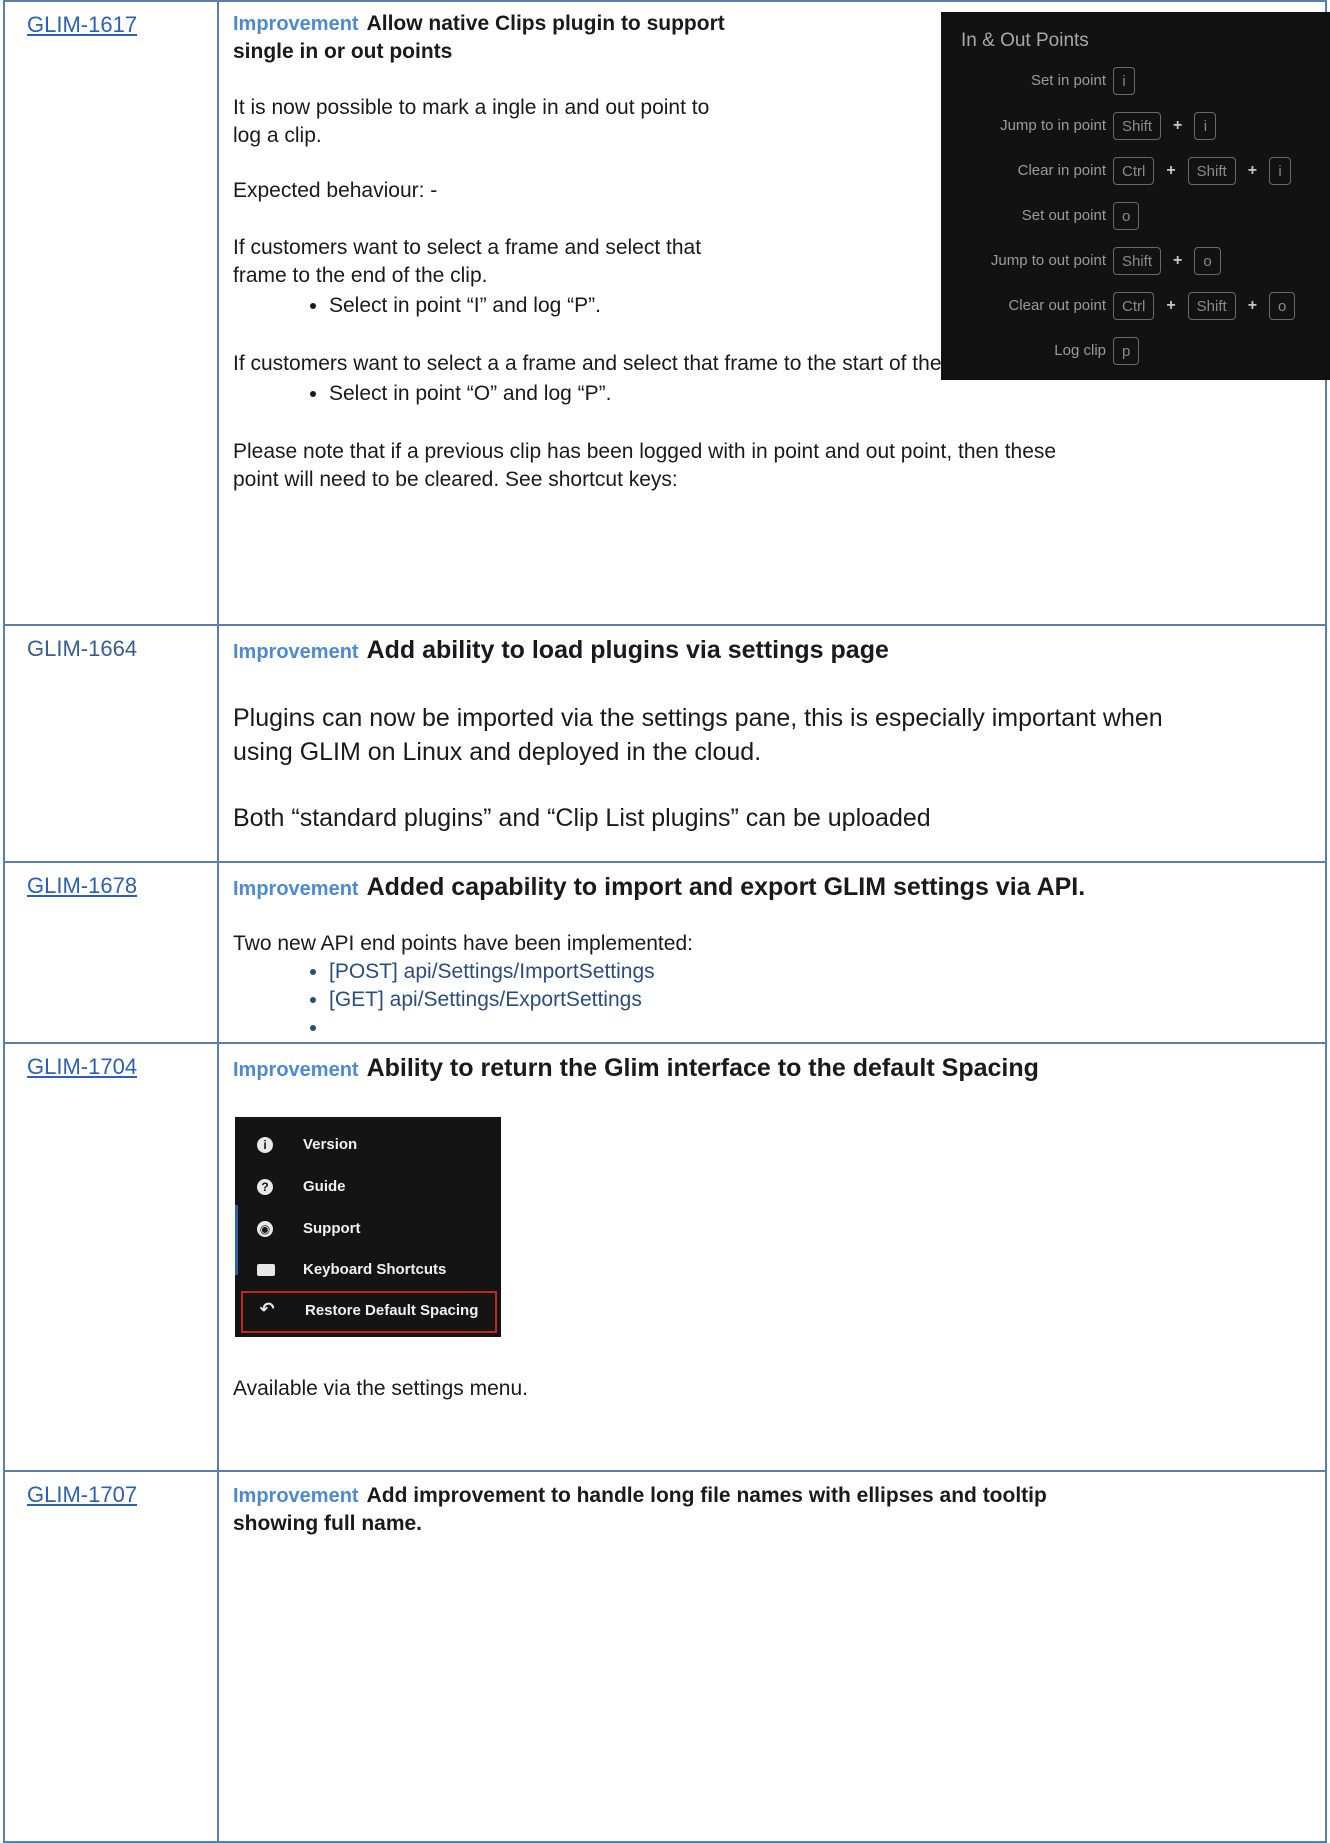  What do you see at coordinates (368, 1187) in the screenshot?
I see `menu-item-guide: ? Guide` at bounding box center [368, 1187].